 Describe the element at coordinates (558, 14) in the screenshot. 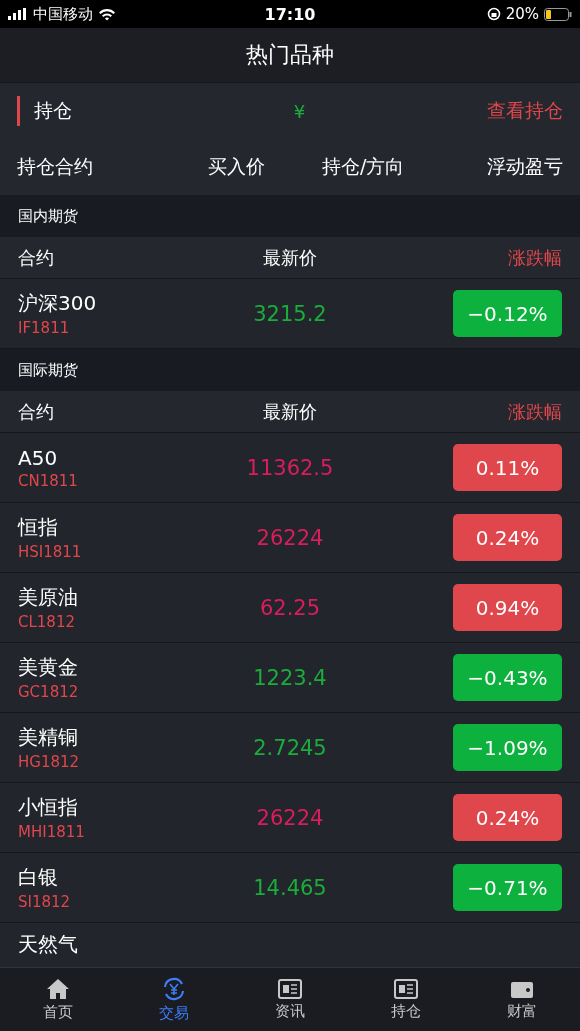

I see `battery-icon` at that location.